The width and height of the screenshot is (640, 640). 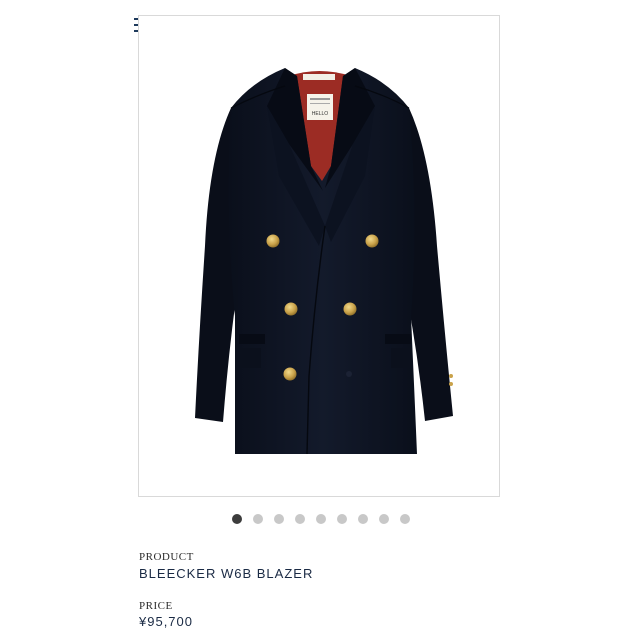 I want to click on tag-text: HELLO, so click(x=320, y=114).